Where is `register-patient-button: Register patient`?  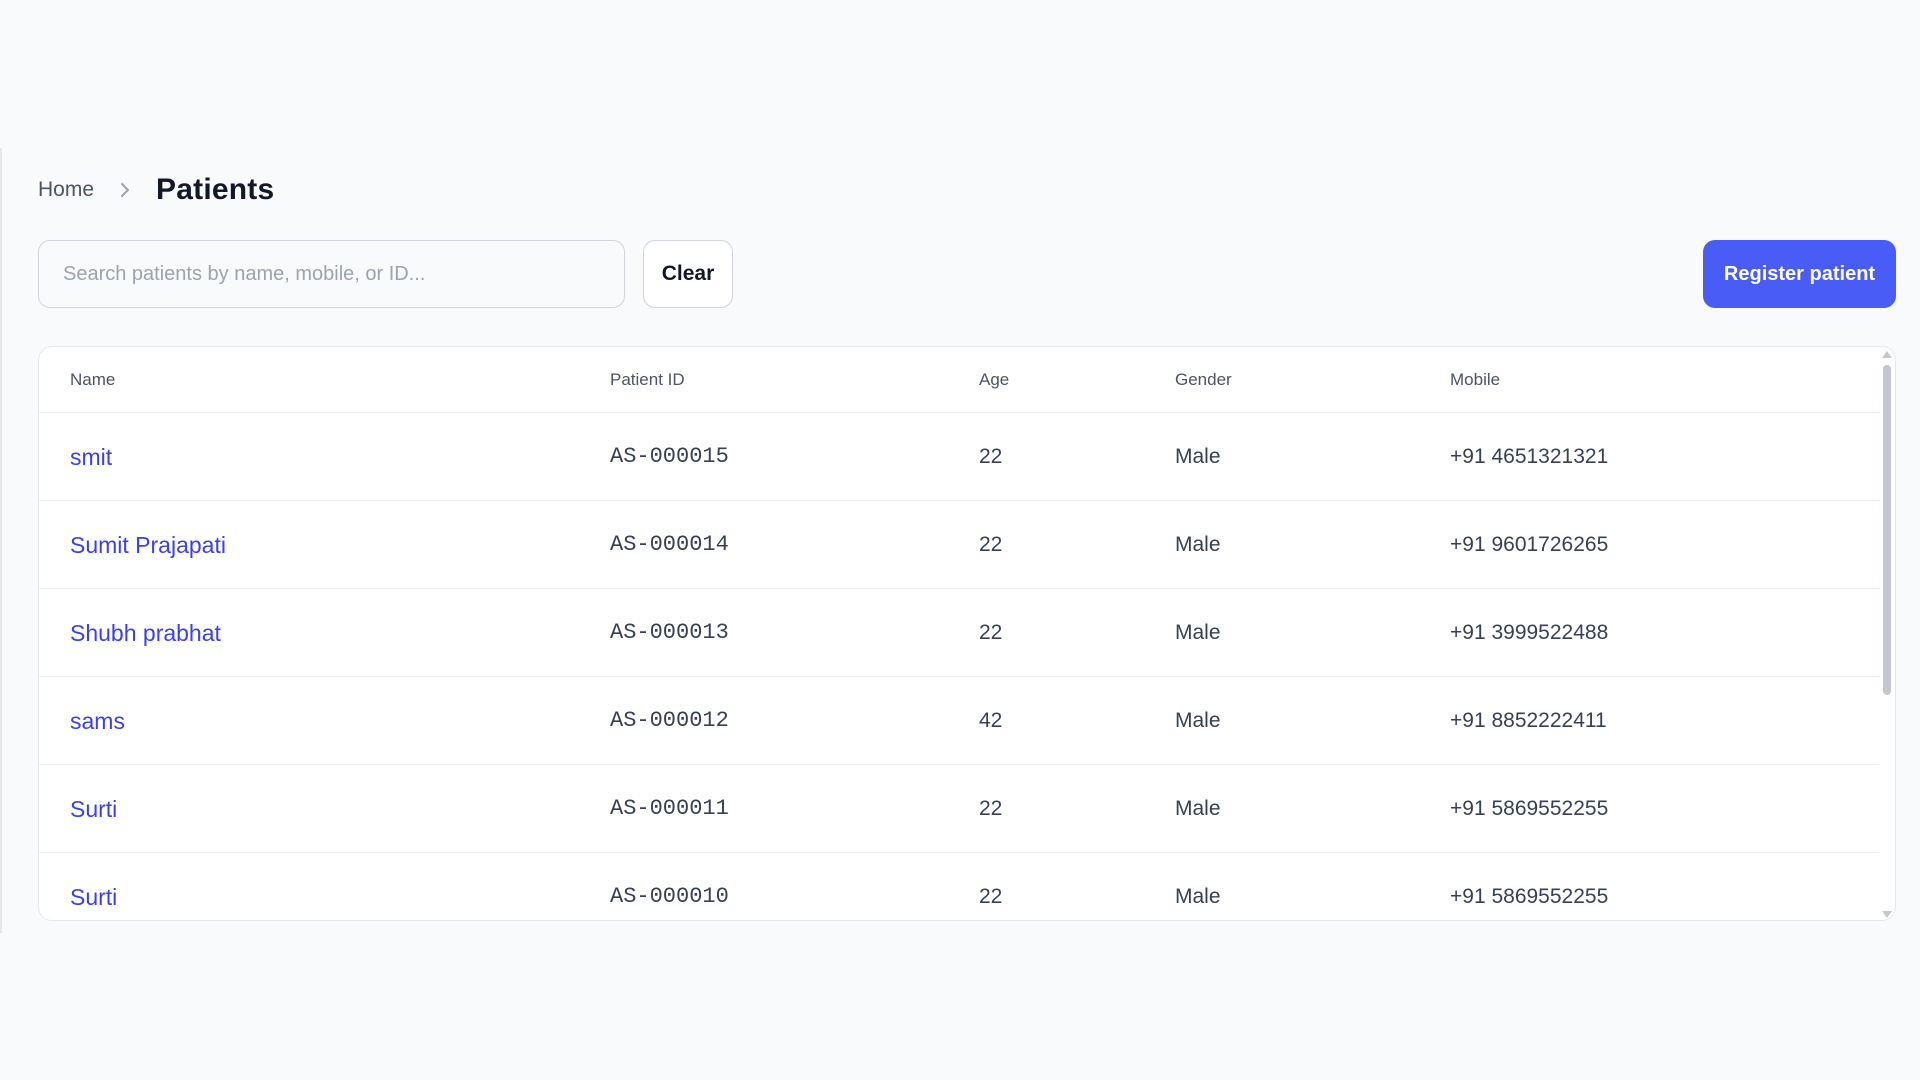 register-patient-button: Register patient is located at coordinates (1799, 274).